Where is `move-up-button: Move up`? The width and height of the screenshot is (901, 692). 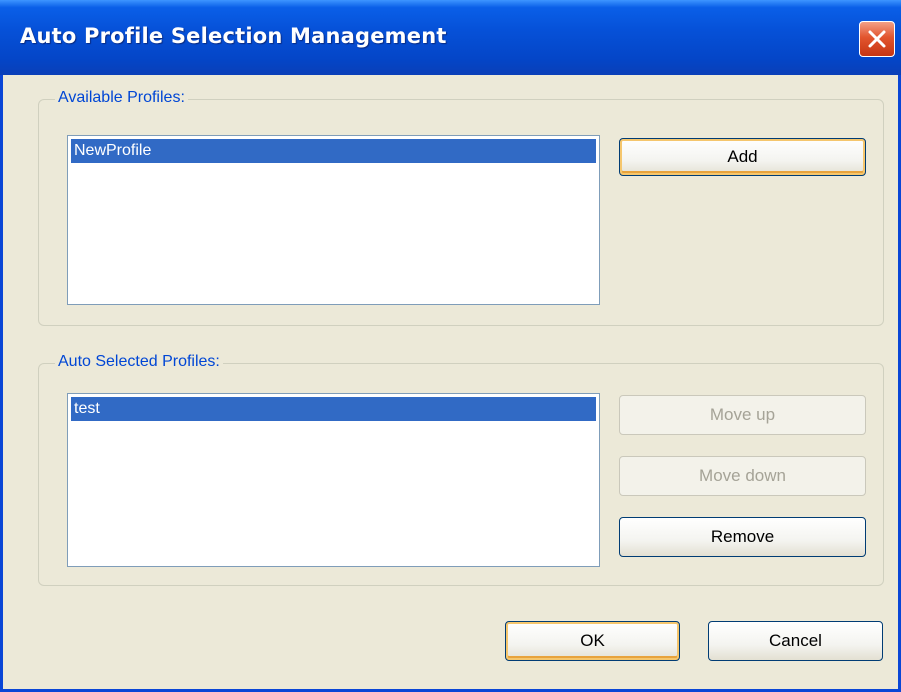
move-up-button: Move up is located at coordinates (742, 415).